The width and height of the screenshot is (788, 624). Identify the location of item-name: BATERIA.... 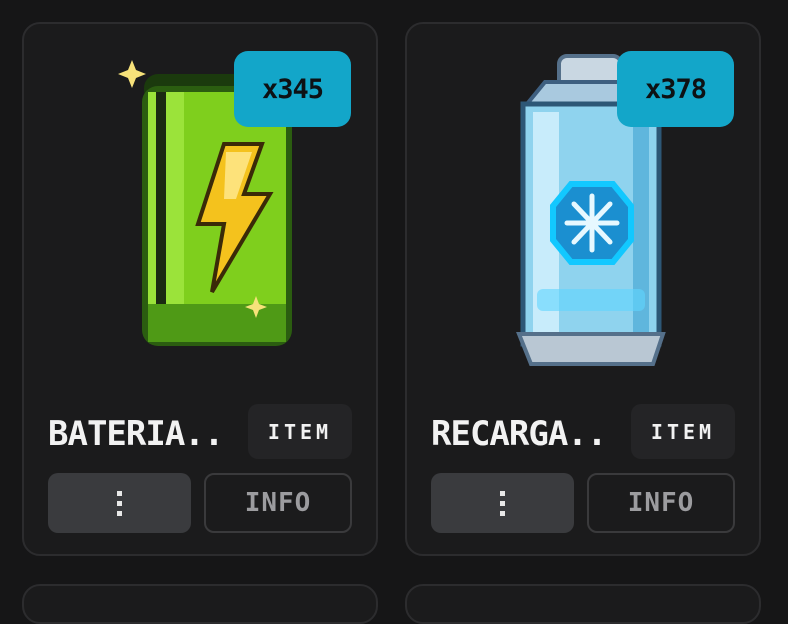
(138, 434).